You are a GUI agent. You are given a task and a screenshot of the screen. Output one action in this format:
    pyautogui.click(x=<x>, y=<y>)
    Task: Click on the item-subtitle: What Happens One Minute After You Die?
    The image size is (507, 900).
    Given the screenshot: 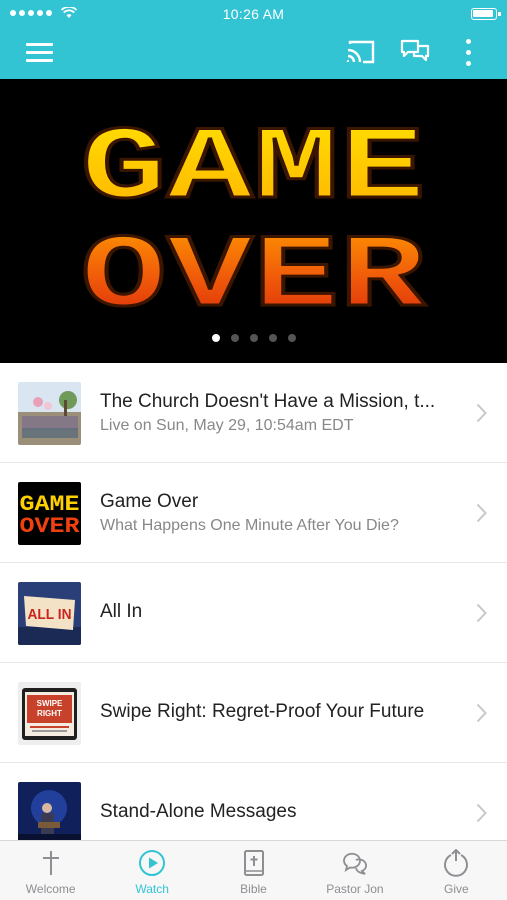 What is the action you would take?
    pyautogui.click(x=249, y=525)
    